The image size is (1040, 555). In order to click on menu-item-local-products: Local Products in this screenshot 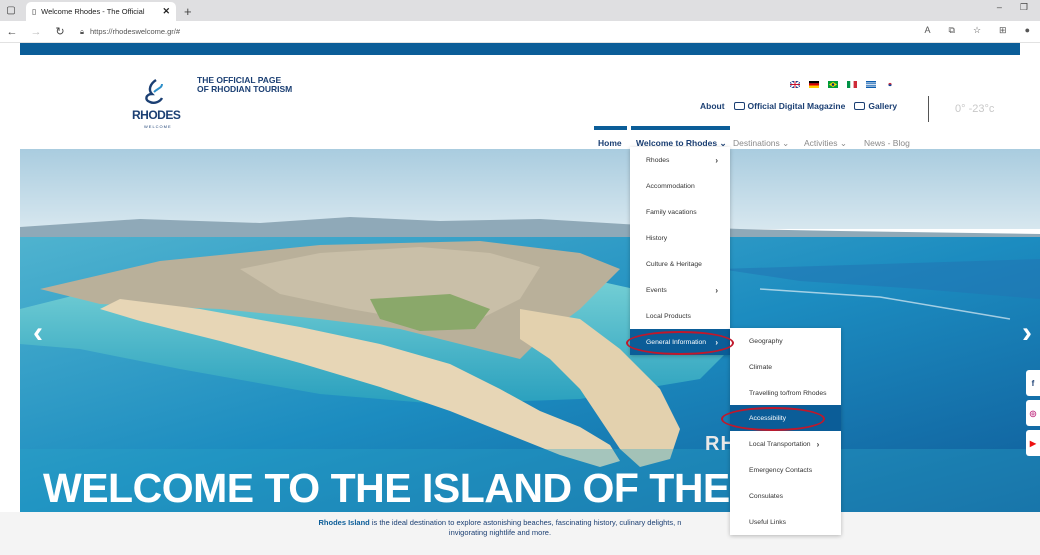, I will do `click(680, 316)`.